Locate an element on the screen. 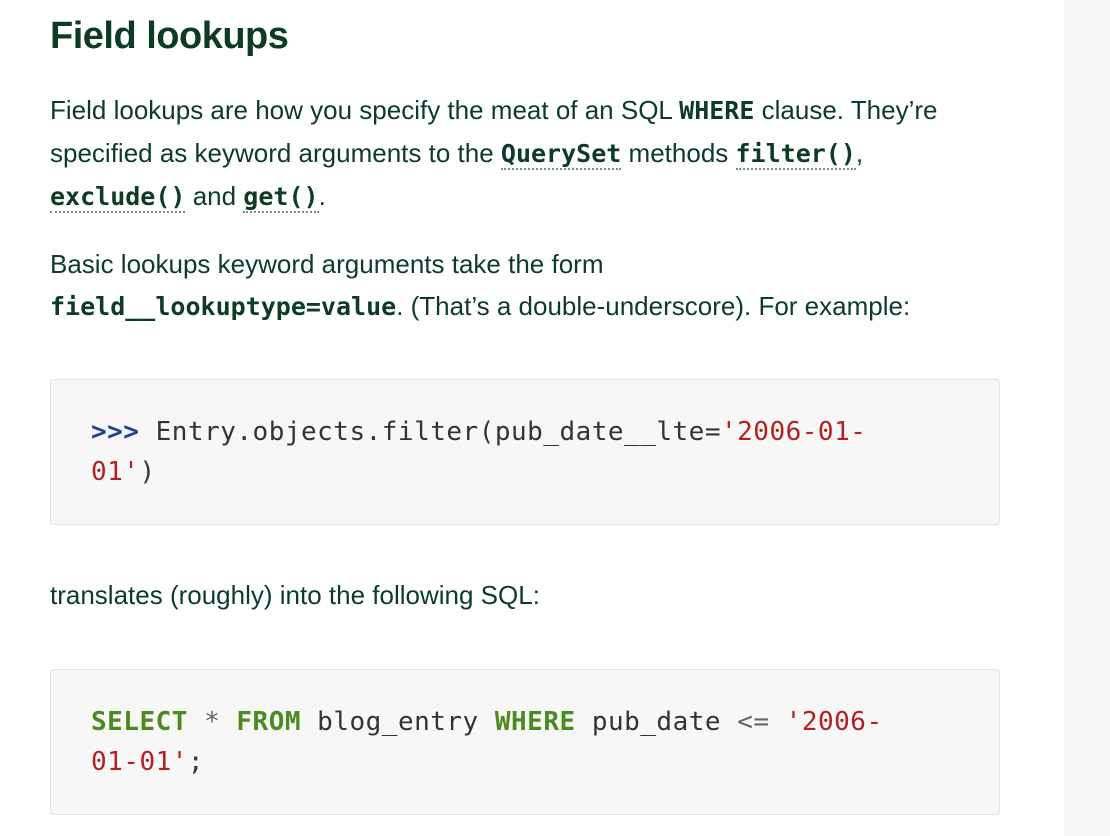 Image resolution: width=1110 pixels, height=836 pixels. queryset-link: QuerySet is located at coordinates (561, 154).